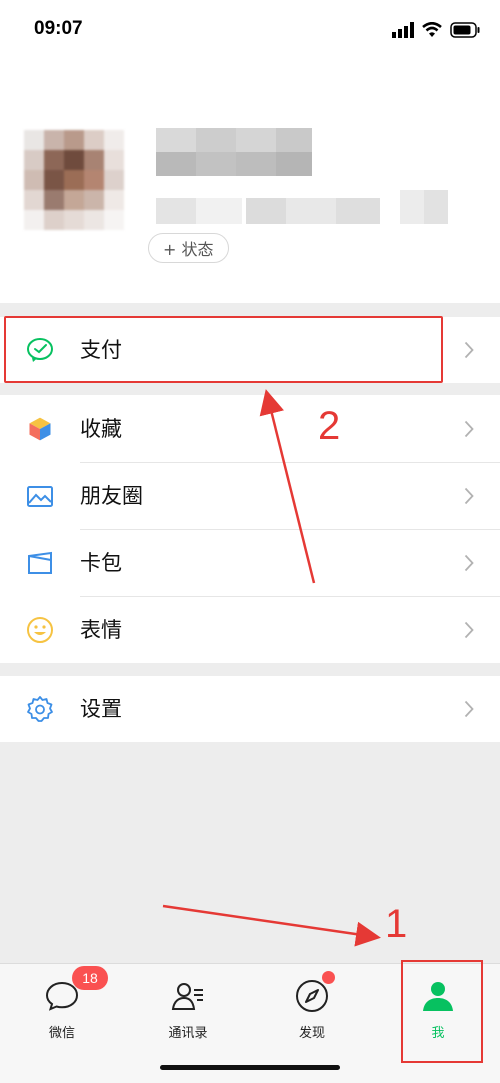 The height and width of the screenshot is (1083, 500). What do you see at coordinates (396, 924) in the screenshot?
I see `annotation-step-1: 1` at bounding box center [396, 924].